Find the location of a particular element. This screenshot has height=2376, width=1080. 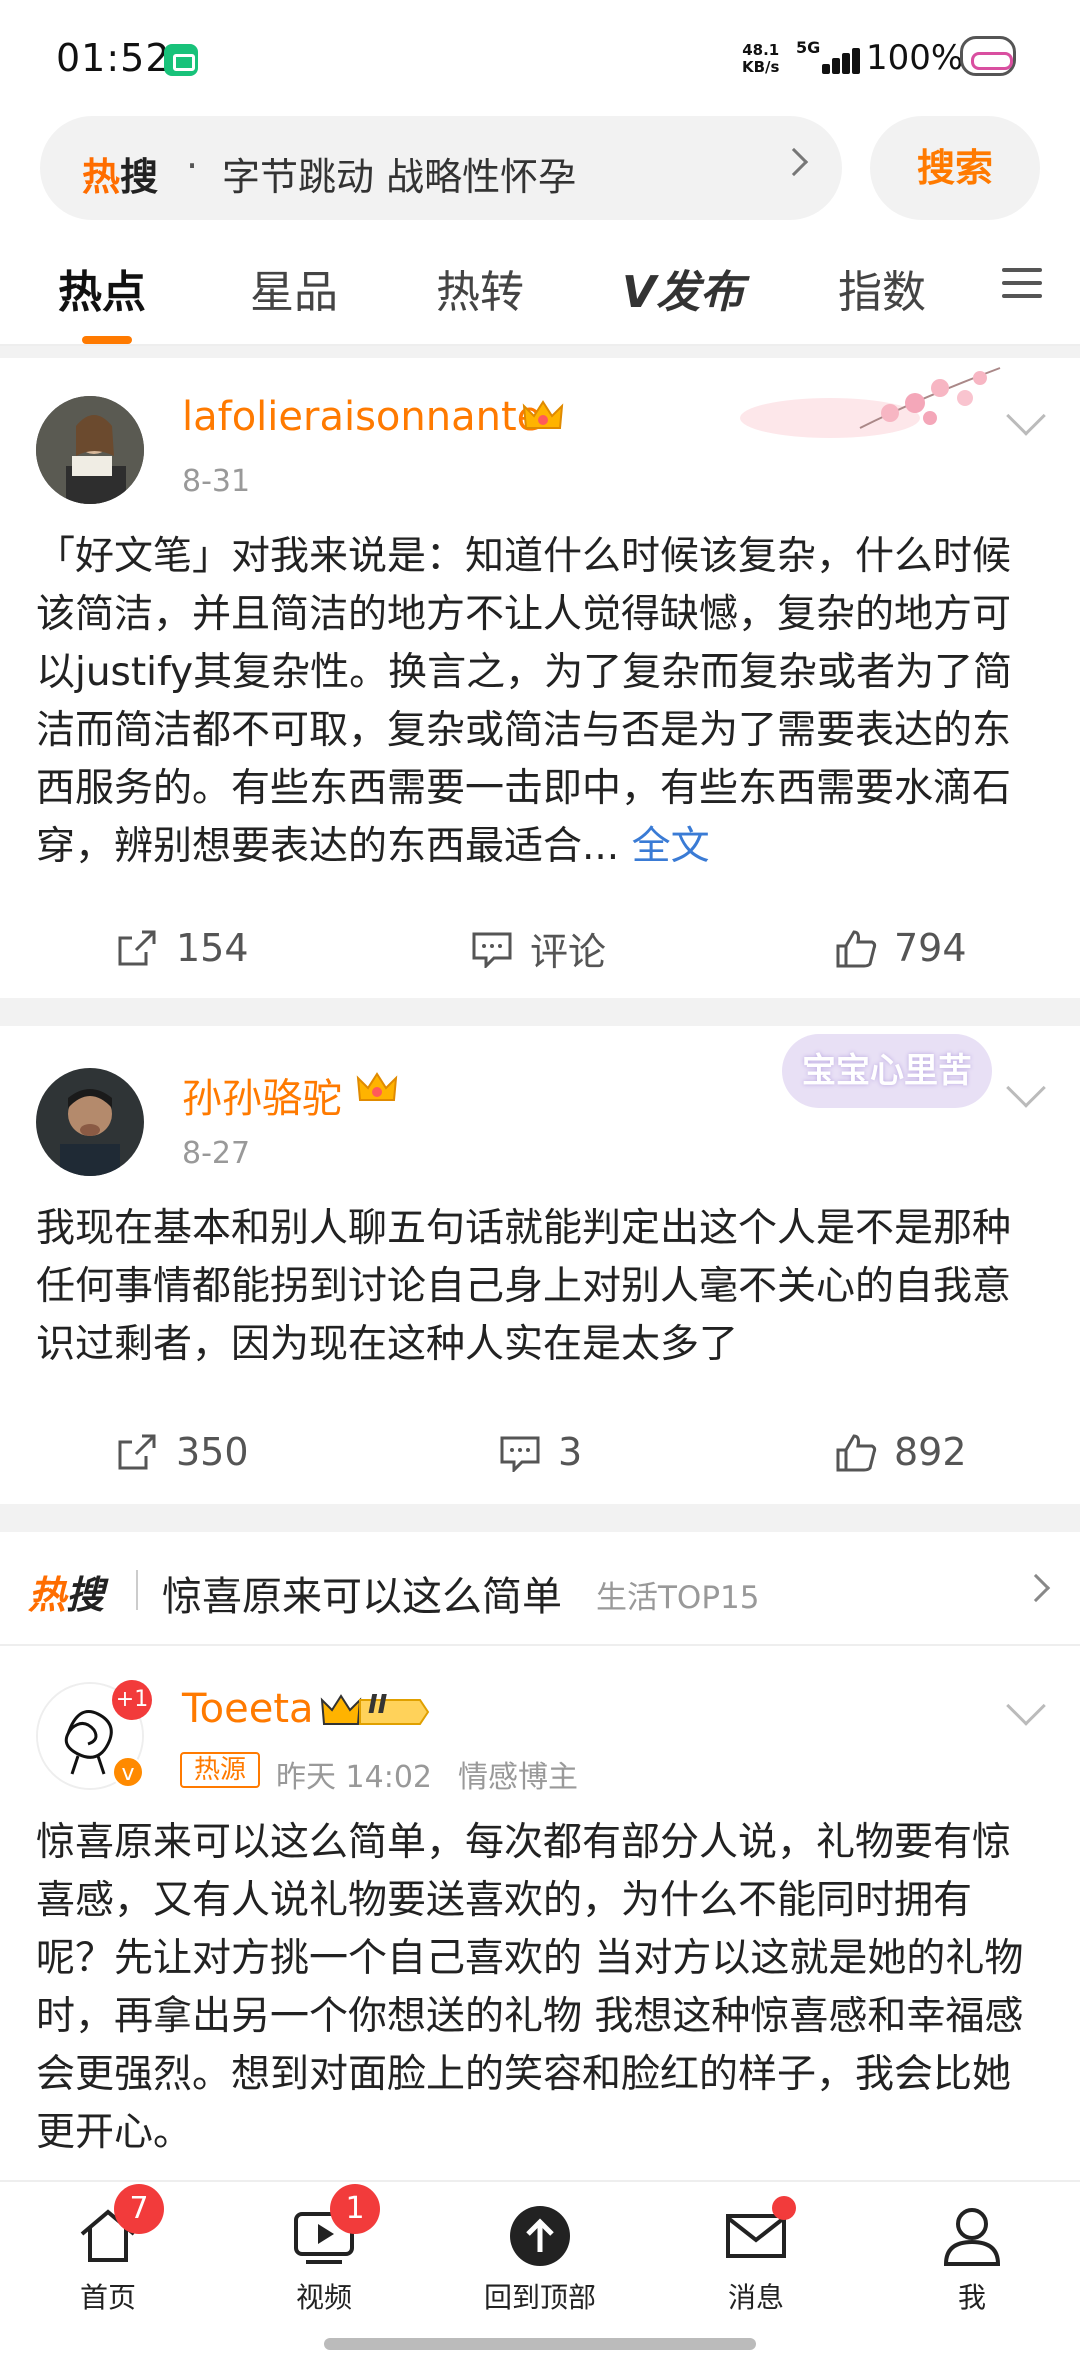

message-app-icon is located at coordinates (181, 60).